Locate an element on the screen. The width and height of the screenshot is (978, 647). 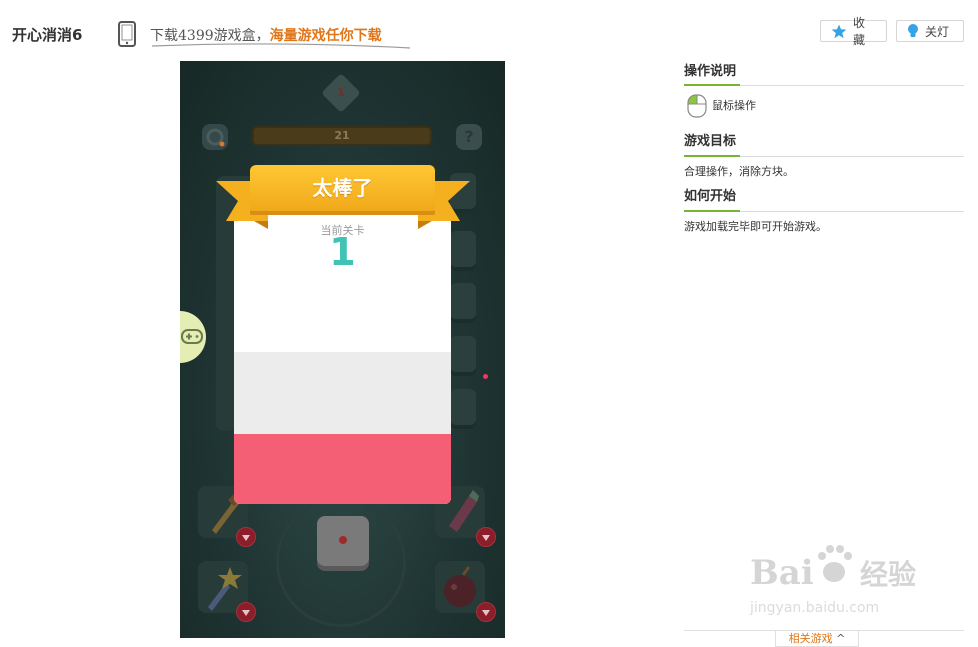
pink-dot is located at coordinates (485, 376).